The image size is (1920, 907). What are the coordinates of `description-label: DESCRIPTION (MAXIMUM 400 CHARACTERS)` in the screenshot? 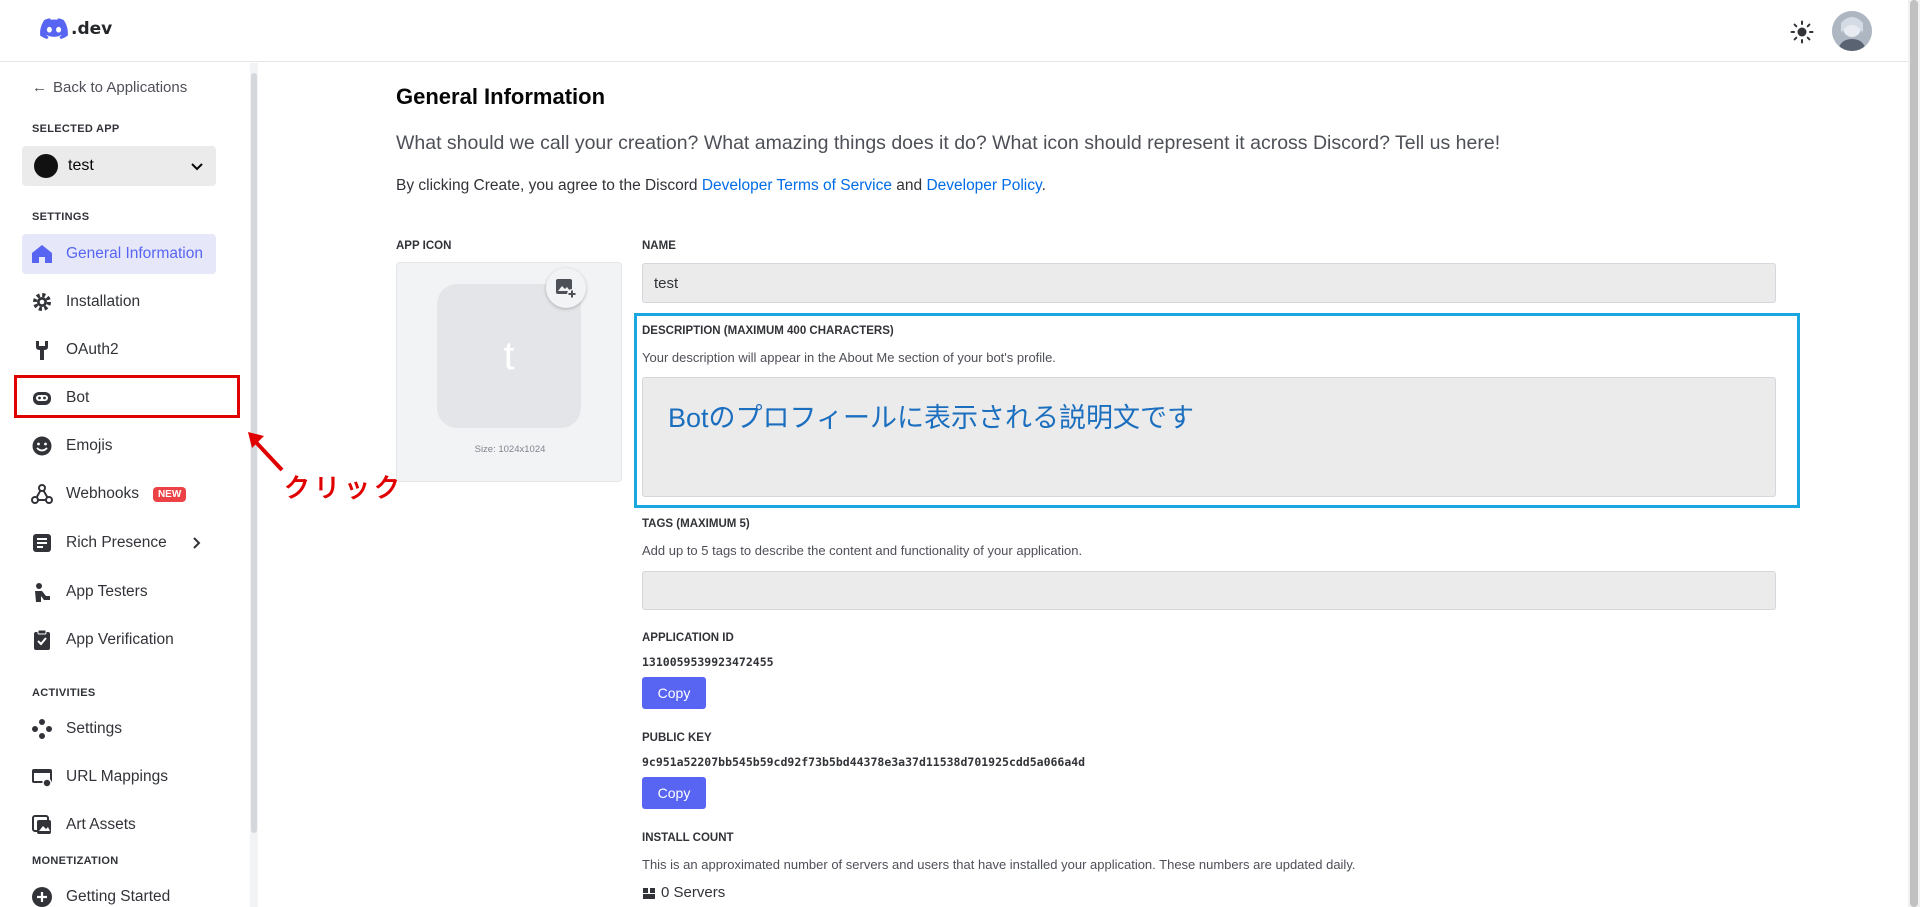 It's located at (768, 331).